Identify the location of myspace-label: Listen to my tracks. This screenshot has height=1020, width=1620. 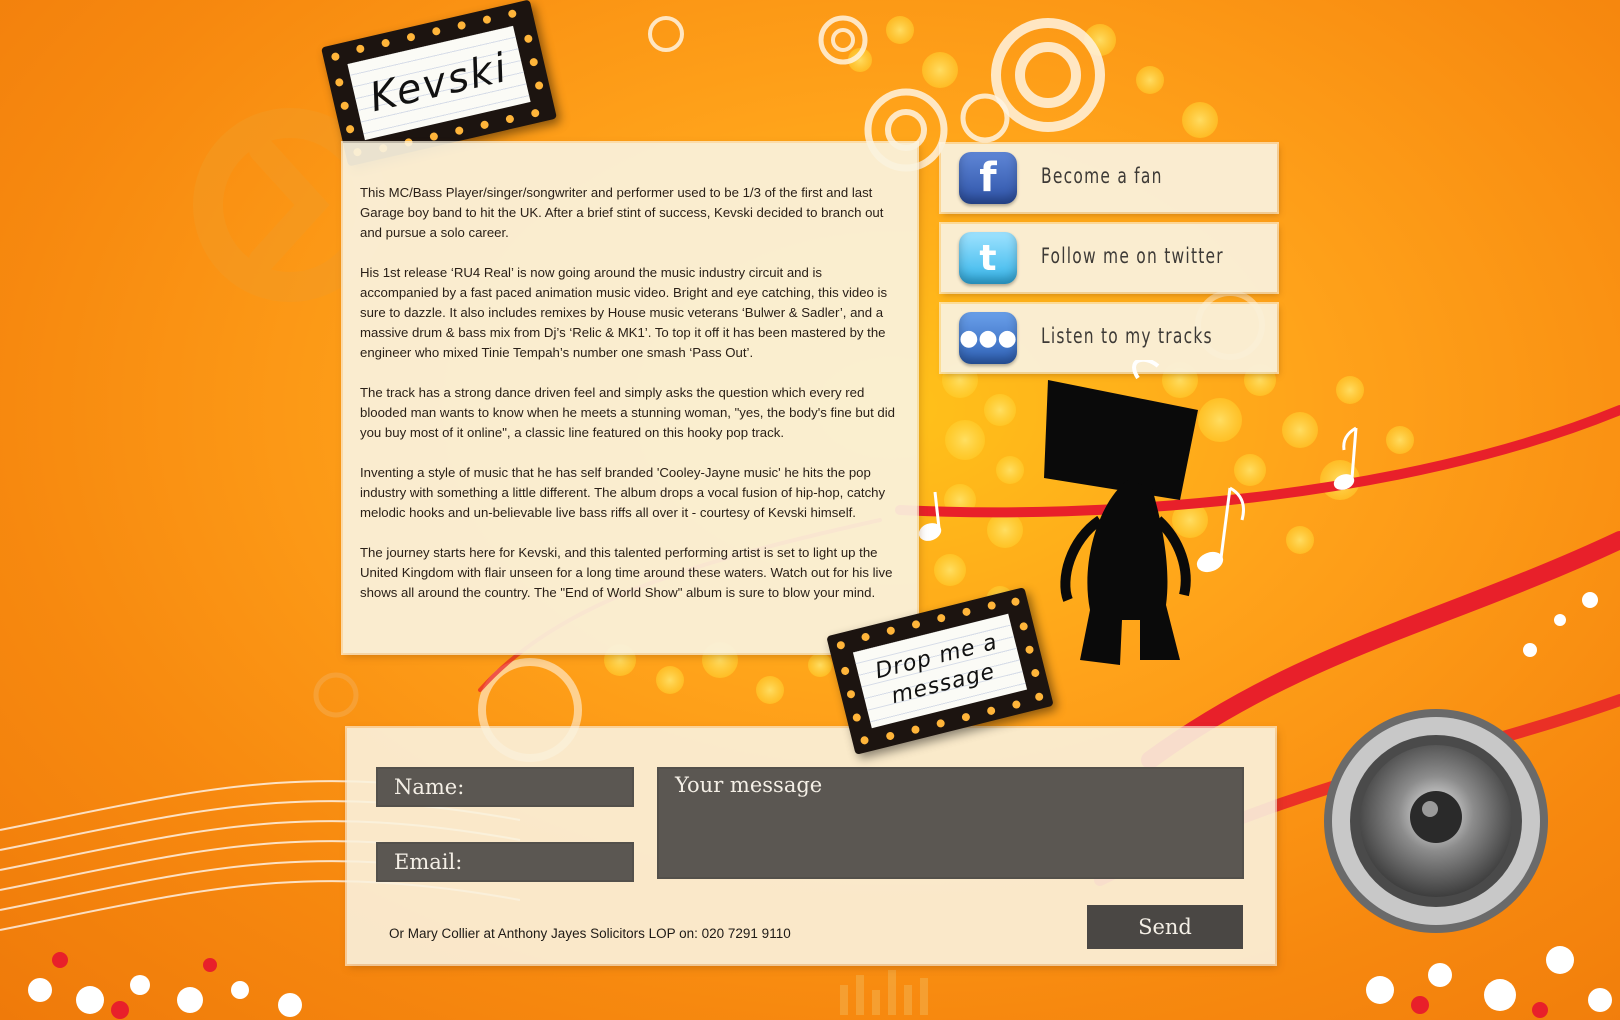
(1127, 336).